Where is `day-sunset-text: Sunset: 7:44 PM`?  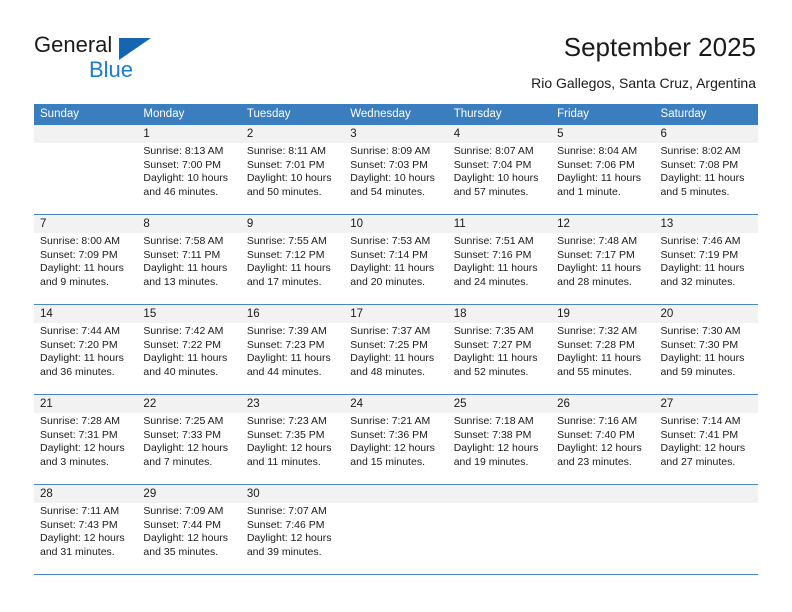
day-sunset-text: Sunset: 7:44 PM is located at coordinates (182, 524).